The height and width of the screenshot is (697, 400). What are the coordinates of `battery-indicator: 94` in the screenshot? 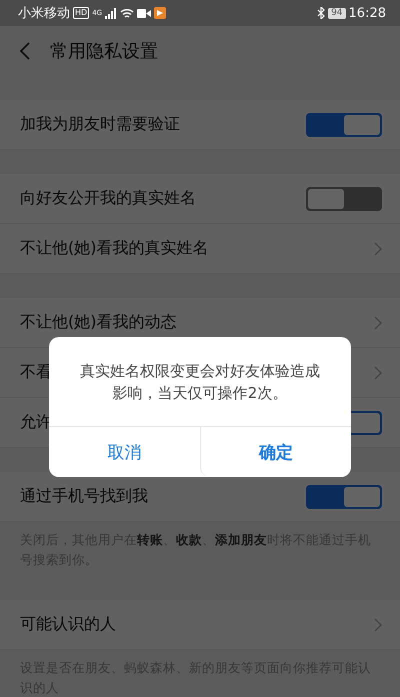 It's located at (337, 13).